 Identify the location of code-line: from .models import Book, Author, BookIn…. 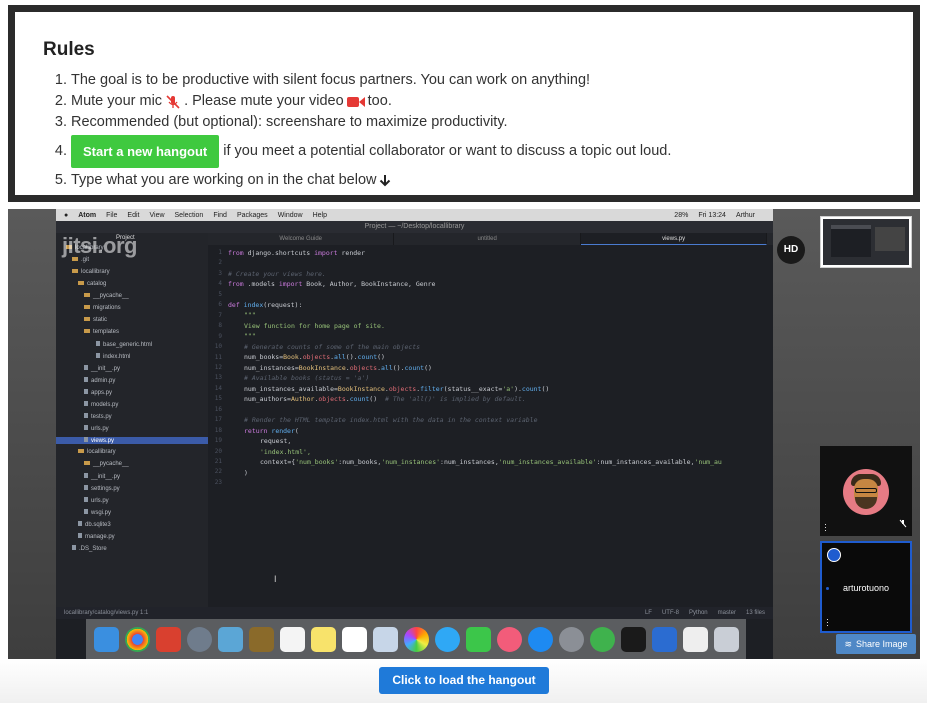
(332, 284).